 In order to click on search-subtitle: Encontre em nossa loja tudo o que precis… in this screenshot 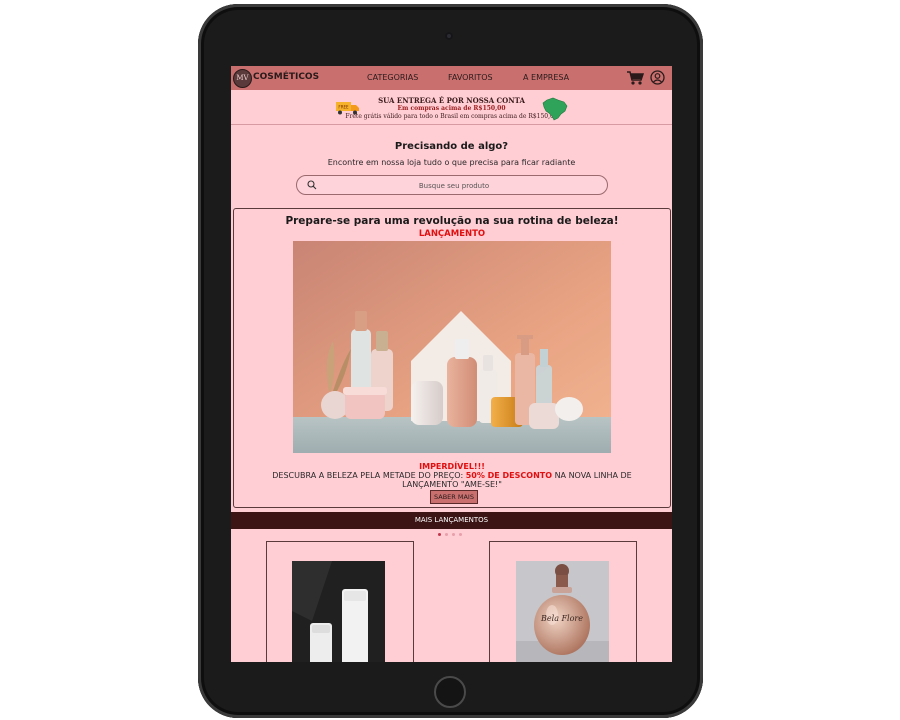, I will do `click(451, 162)`.